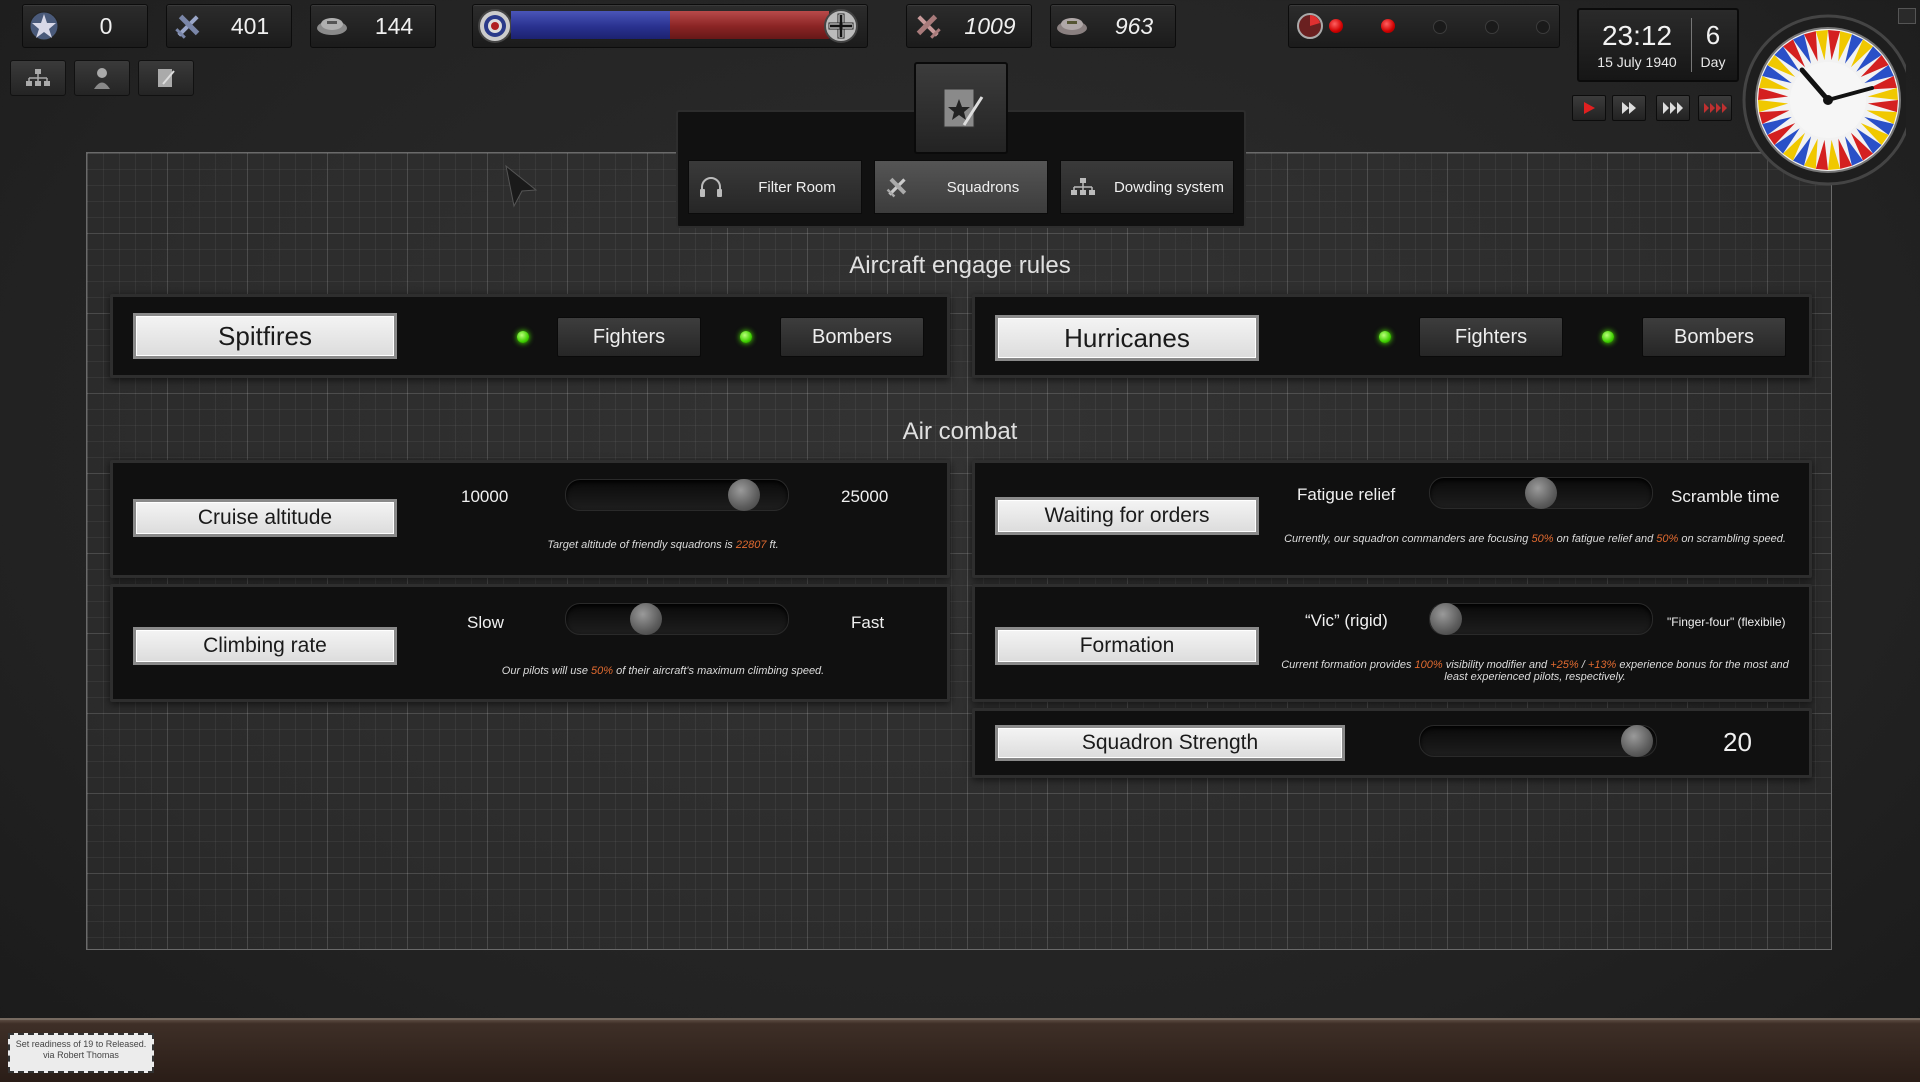 Image resolution: width=1920 pixels, height=1082 pixels. Describe the element at coordinates (743, 495) in the screenshot. I see `cruise-altitude-knob` at that location.